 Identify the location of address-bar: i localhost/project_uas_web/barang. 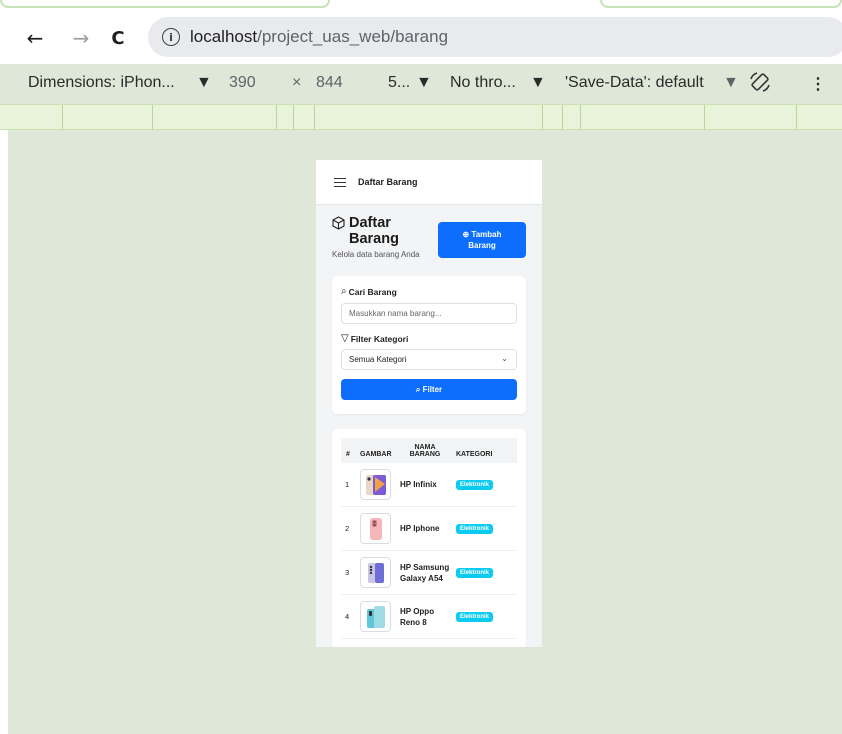
(495, 37).